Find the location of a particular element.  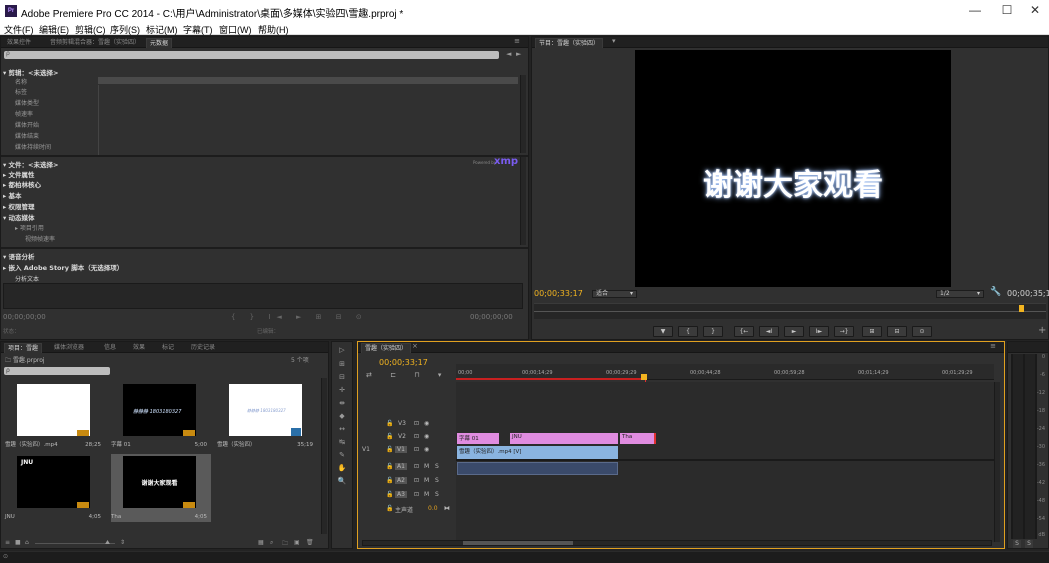

new-item-icon: ▣ is located at coordinates (297, 542).